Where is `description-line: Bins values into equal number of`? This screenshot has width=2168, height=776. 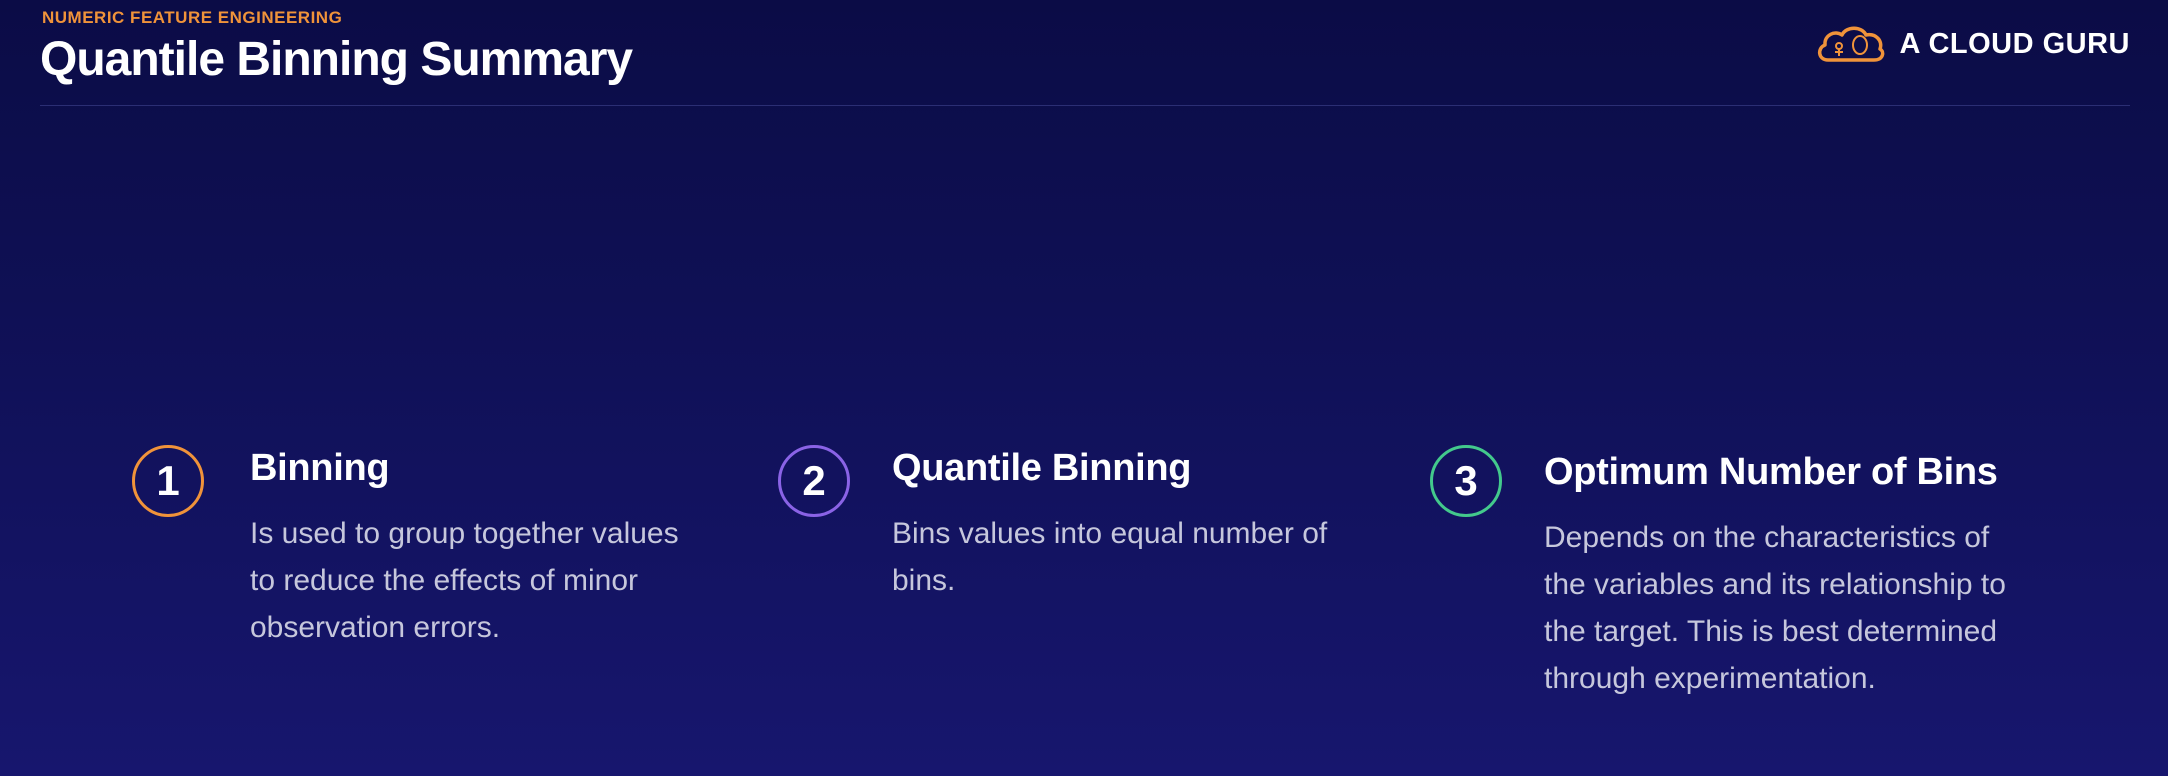 description-line: Bins values into equal number of is located at coordinates (1110, 533).